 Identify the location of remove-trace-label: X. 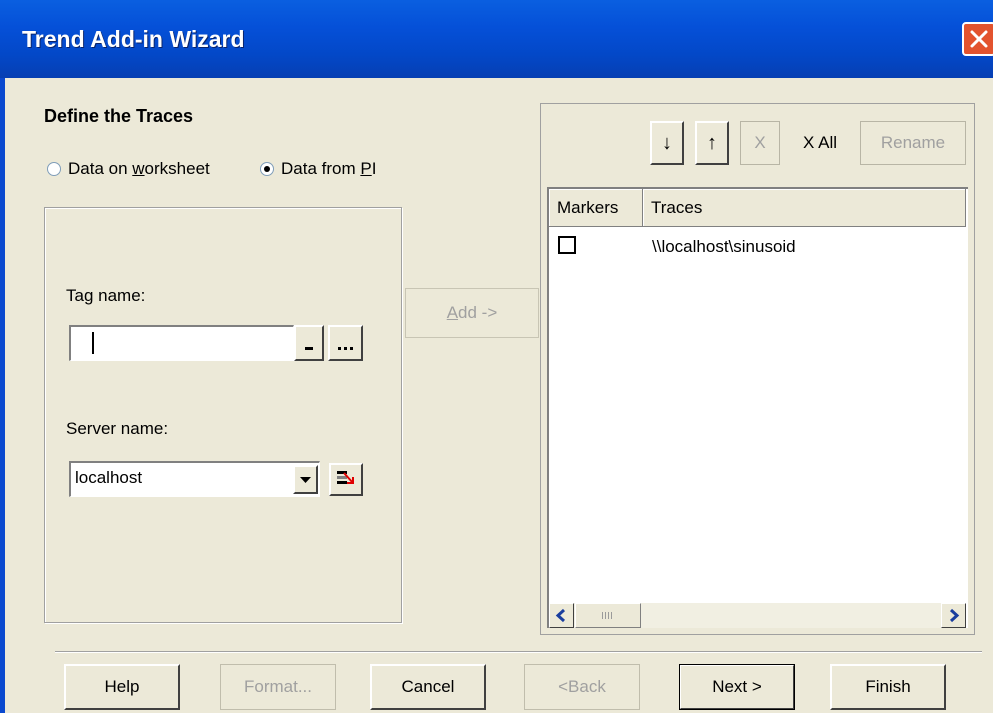
(760, 142).